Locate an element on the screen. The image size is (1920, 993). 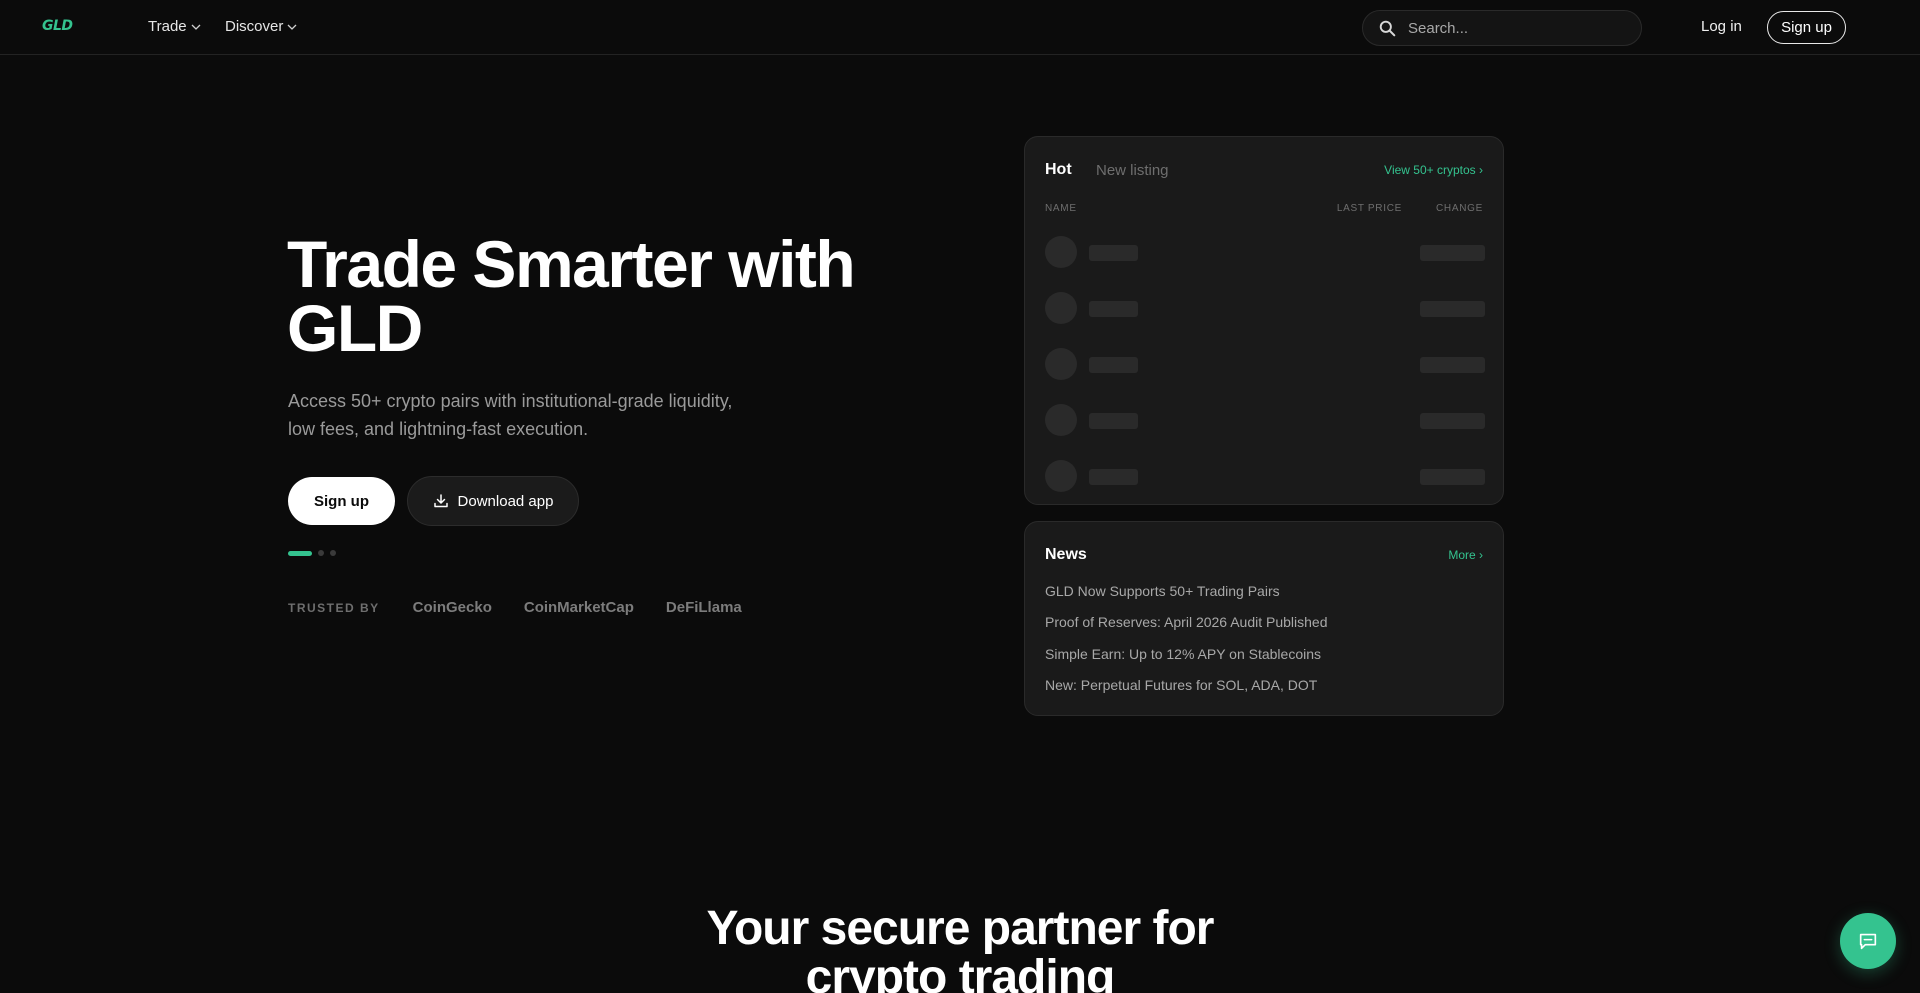
chat-button is located at coordinates (1868, 941).